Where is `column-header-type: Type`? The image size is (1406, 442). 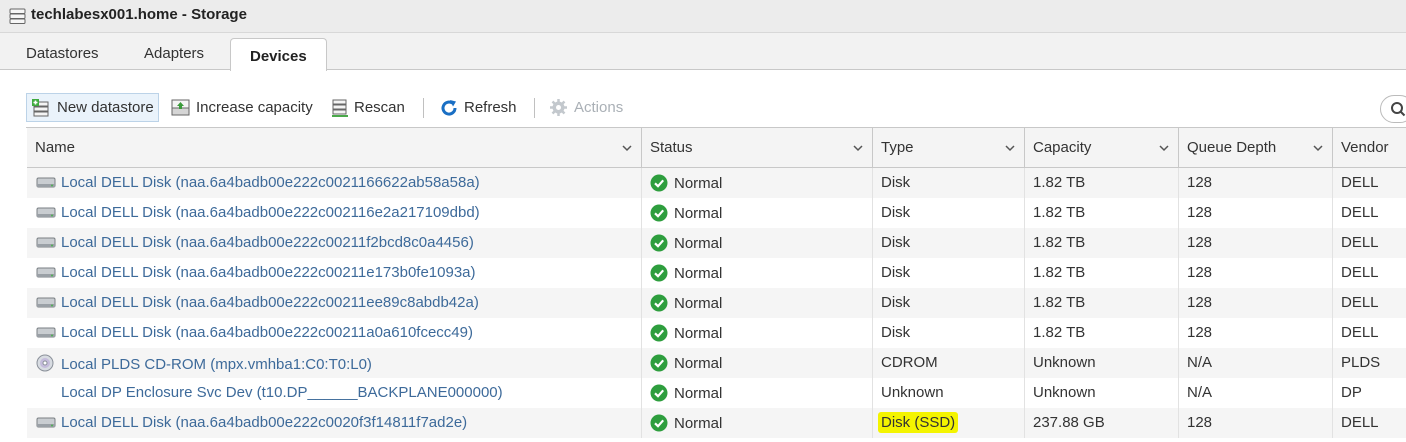 column-header-type: Type is located at coordinates (949, 148).